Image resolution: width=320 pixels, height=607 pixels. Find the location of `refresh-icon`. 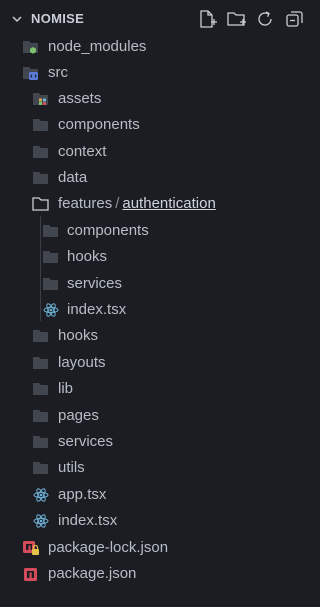

refresh-icon is located at coordinates (265, 19).